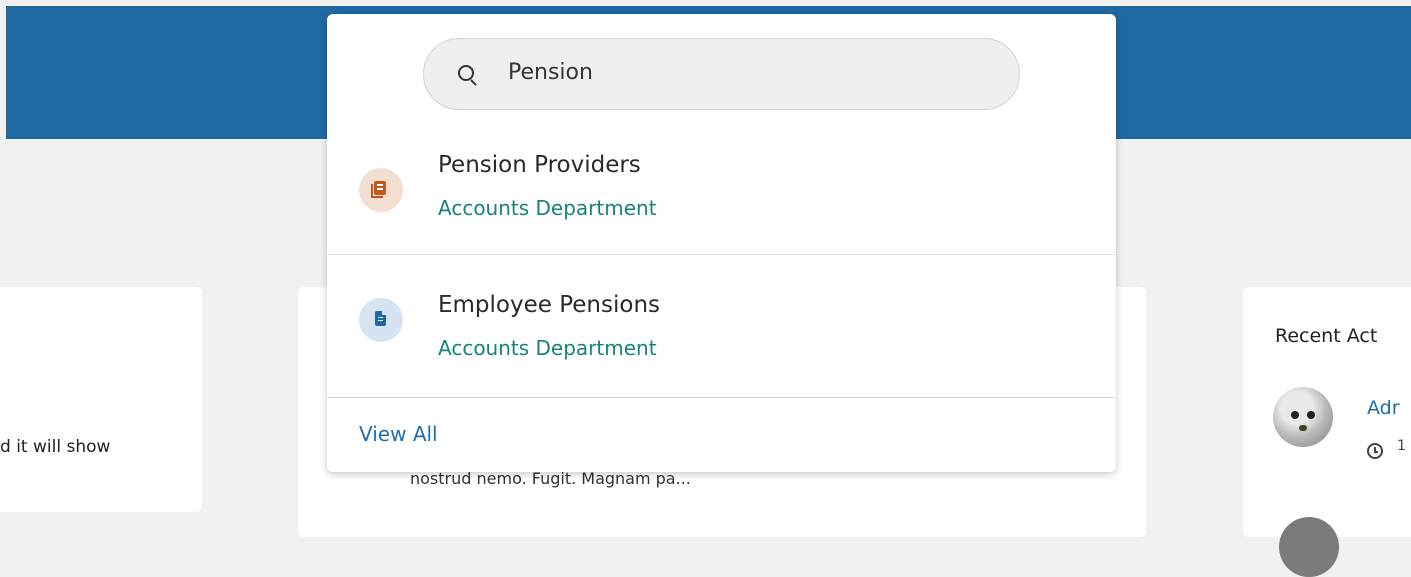 The image size is (1411, 577). What do you see at coordinates (539, 165) in the screenshot?
I see `result-title: Pension Providers` at bounding box center [539, 165].